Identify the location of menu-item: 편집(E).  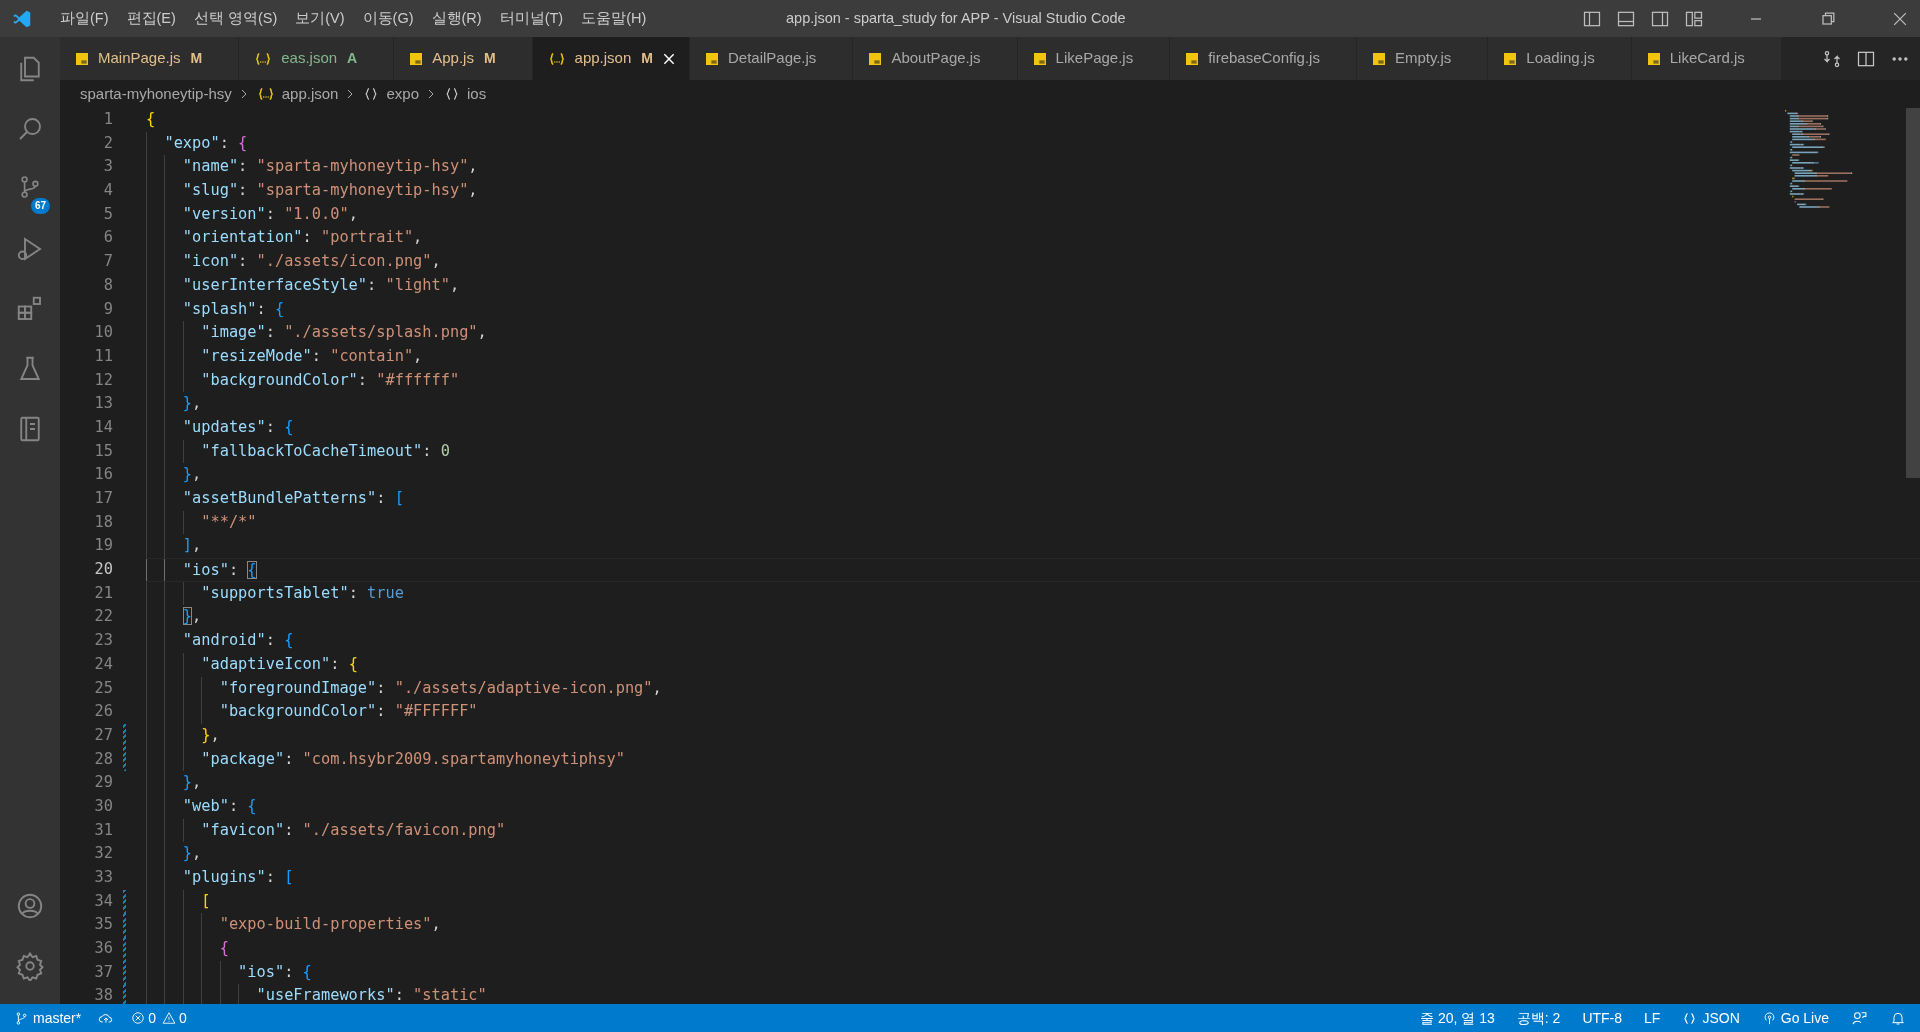
(151, 18).